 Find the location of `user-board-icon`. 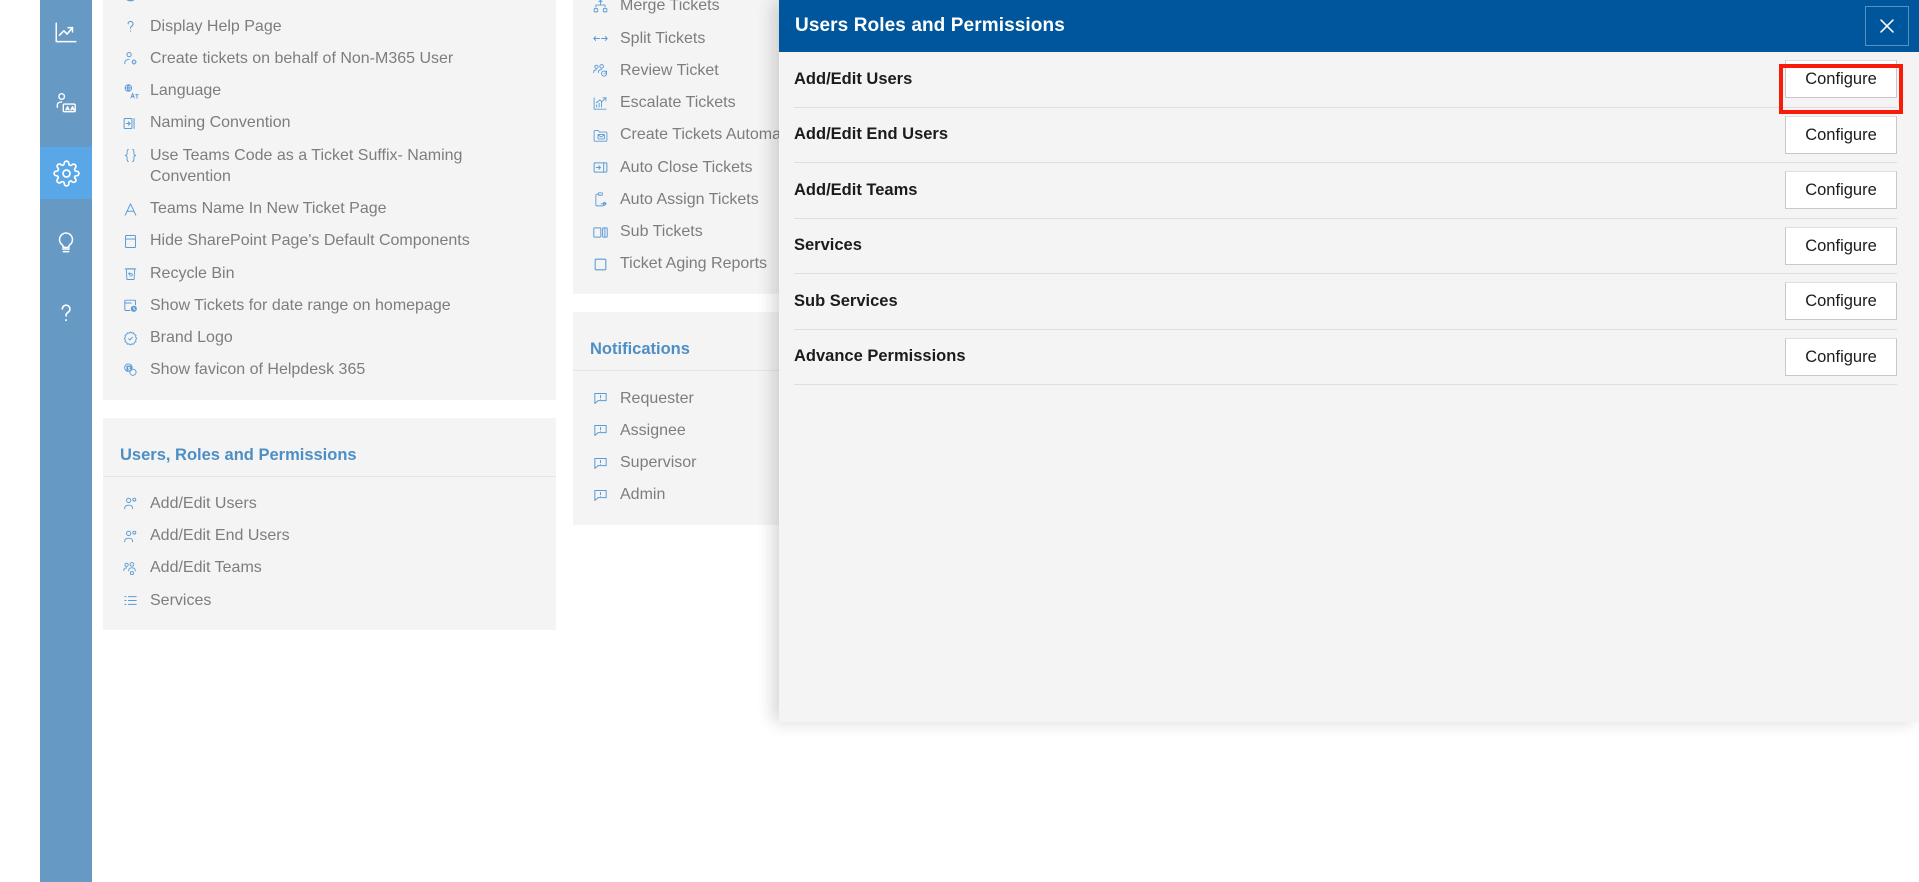

user-board-icon is located at coordinates (66, 103).